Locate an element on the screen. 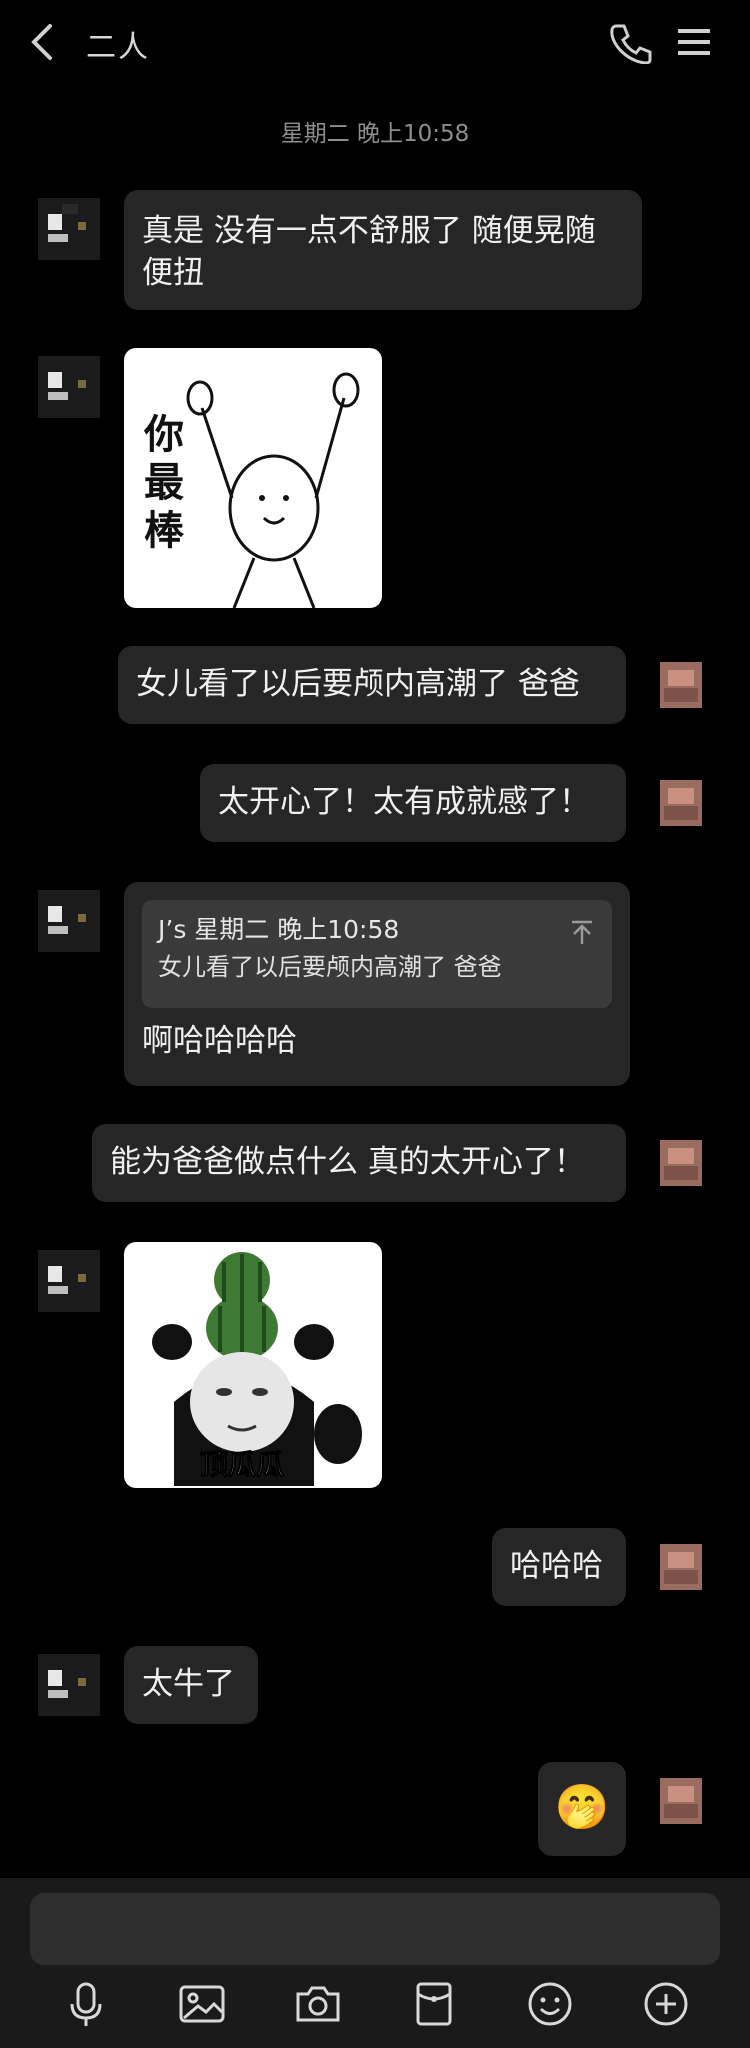 This screenshot has width=750, height=2048. message-text: 啊哈哈哈哈 is located at coordinates (219, 1041).